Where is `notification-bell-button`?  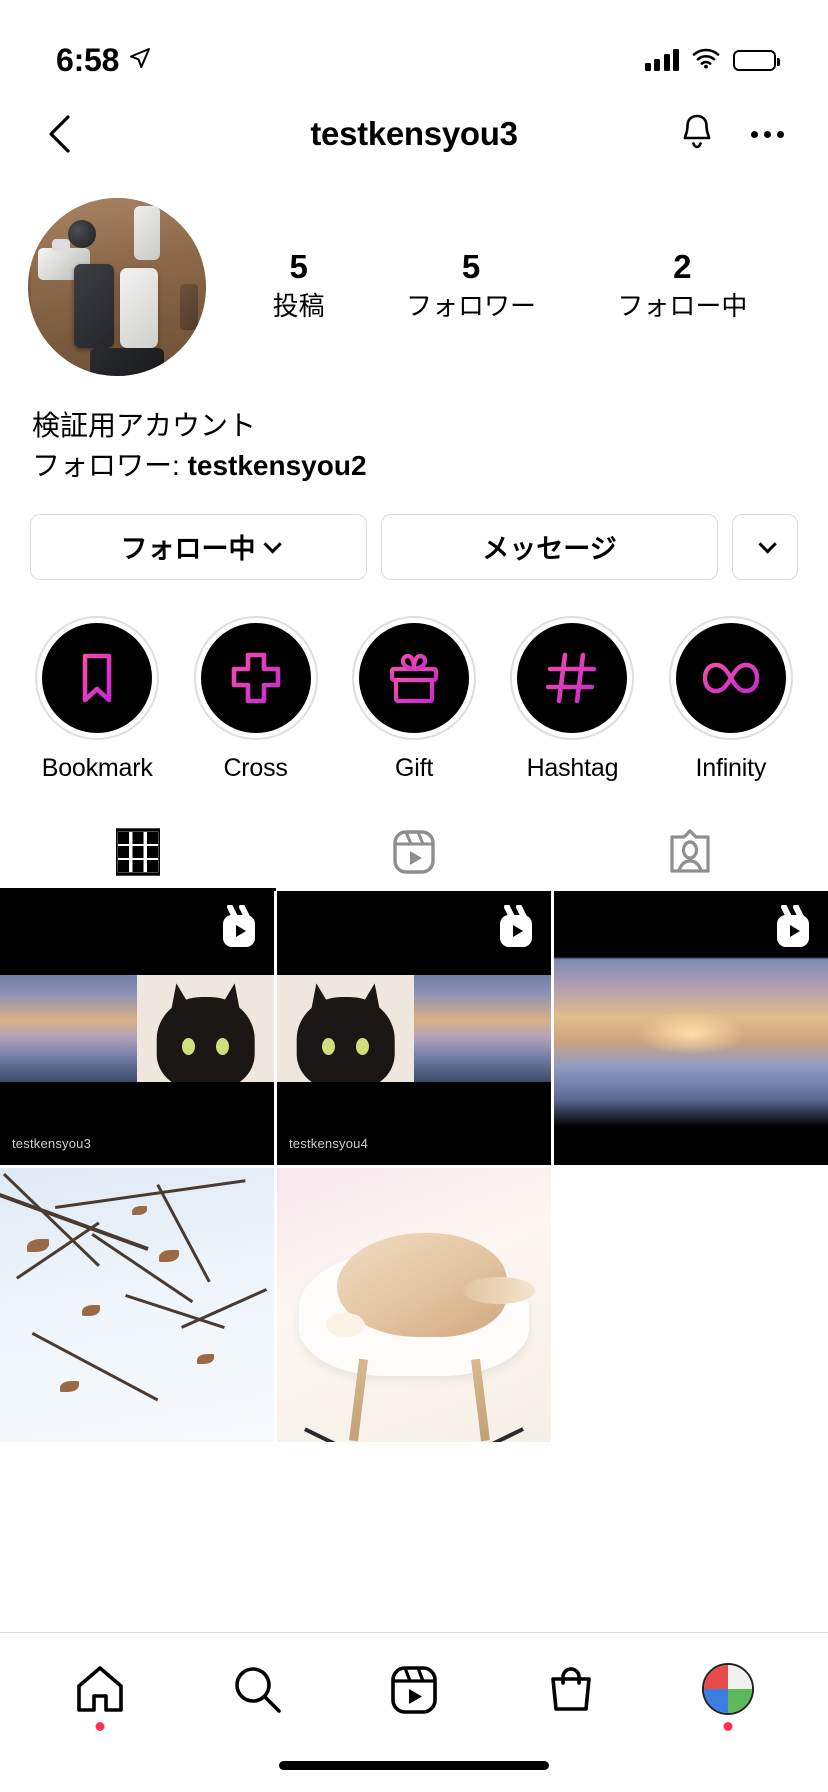
notification-bell-button is located at coordinates (697, 134).